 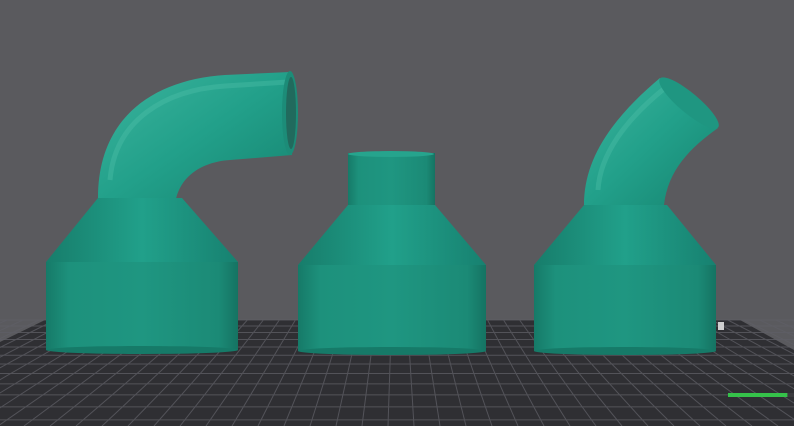 What do you see at coordinates (625, 308) in the screenshot?
I see `angled-base-cylinder` at bounding box center [625, 308].